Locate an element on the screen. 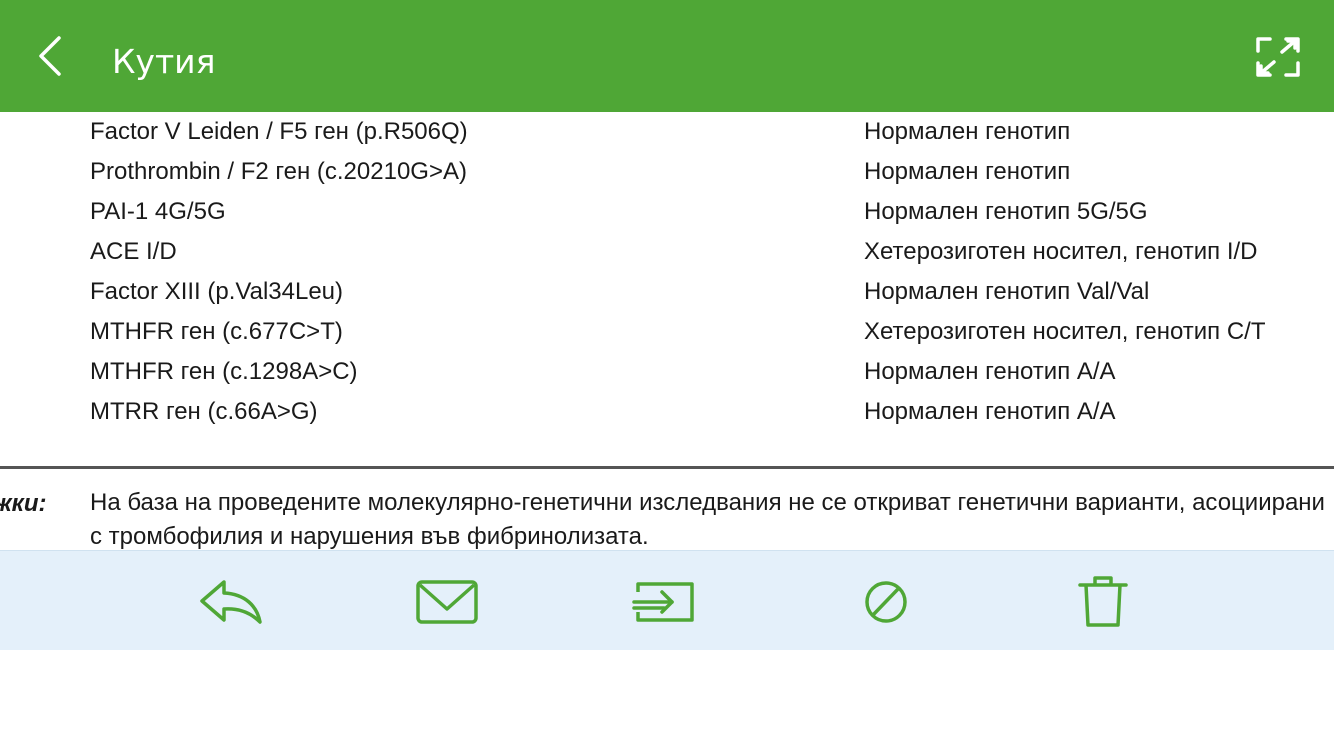 The image size is (1334, 750). test-name: MTRR ген (c.66A>G) is located at coordinates (204, 411).